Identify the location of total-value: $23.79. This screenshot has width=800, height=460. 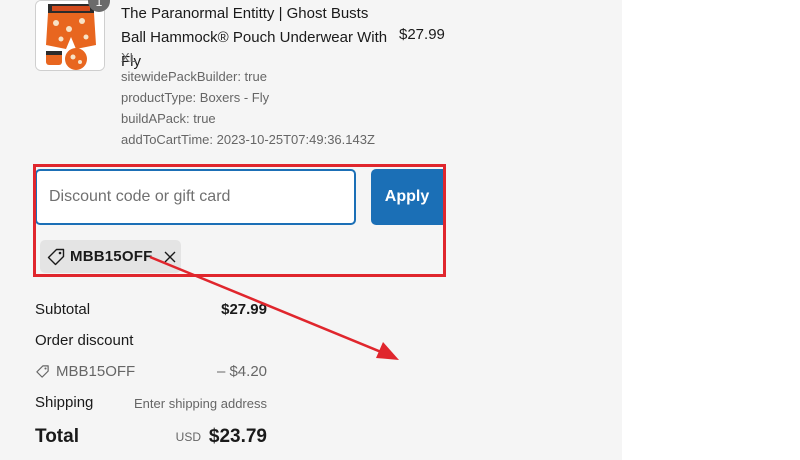
(237, 436).